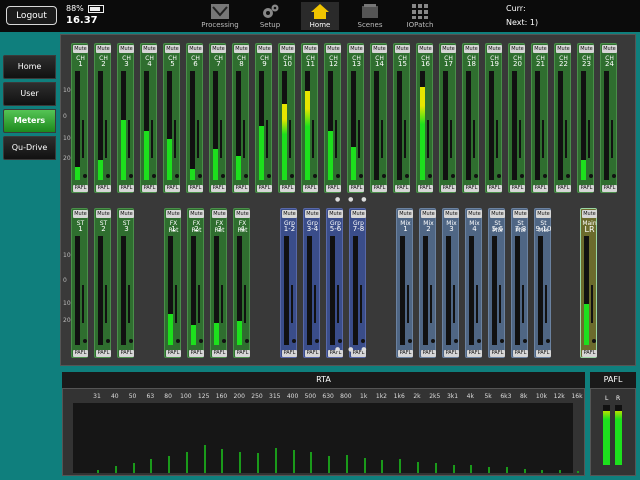 This screenshot has height=480, width=640. I want to click on nav-setup: Setup, so click(270, 16).